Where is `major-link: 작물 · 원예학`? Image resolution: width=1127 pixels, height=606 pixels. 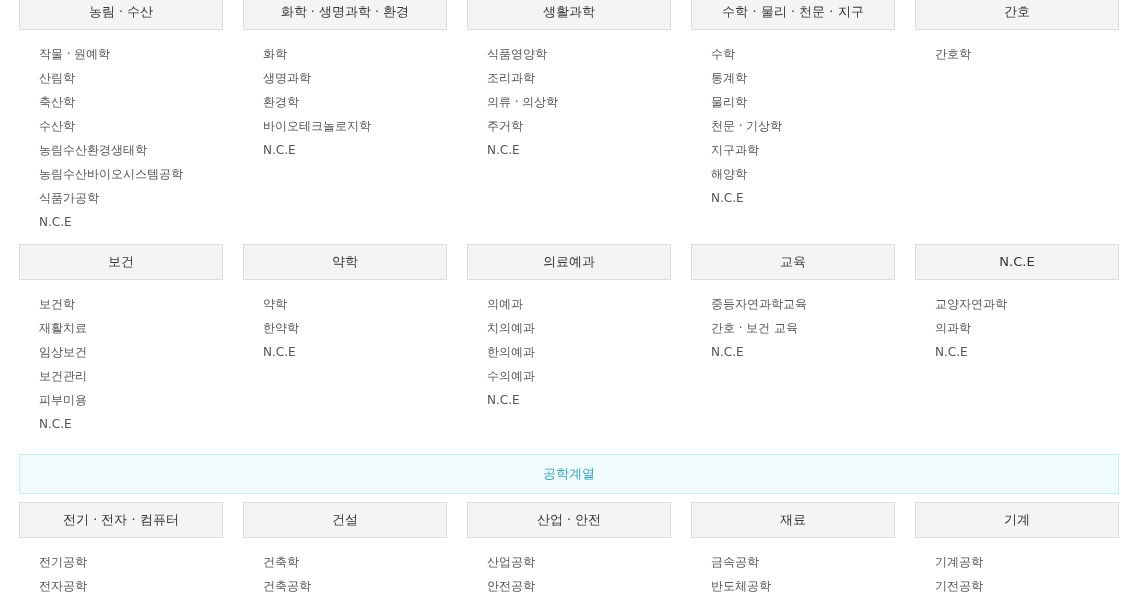 major-link: 작물 · 원예학 is located at coordinates (75, 54).